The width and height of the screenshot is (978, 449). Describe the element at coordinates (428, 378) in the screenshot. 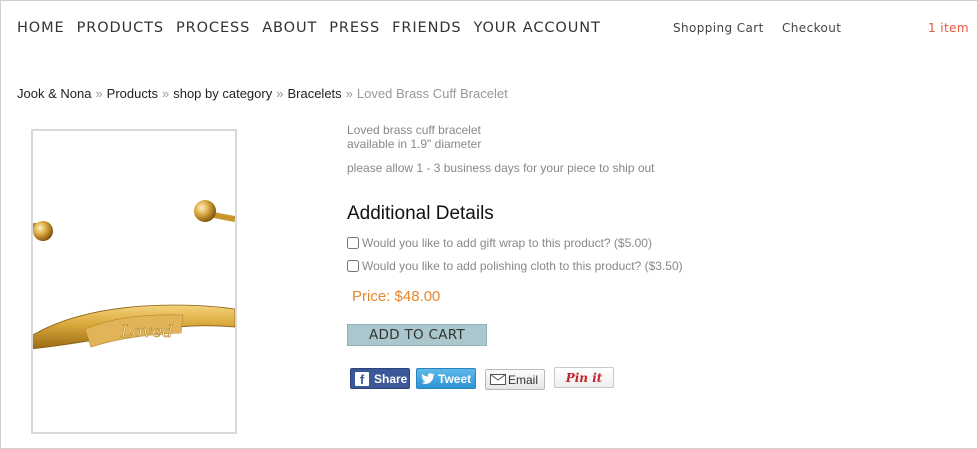

I see `twitter-bird-icon` at that location.